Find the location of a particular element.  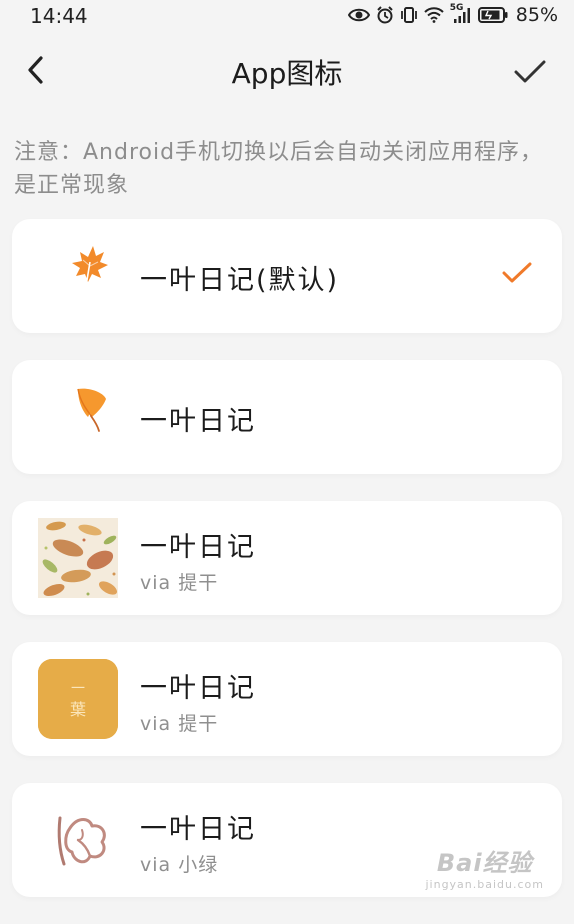

icon-option-name: 一叶日记(默认) is located at coordinates (240, 280).